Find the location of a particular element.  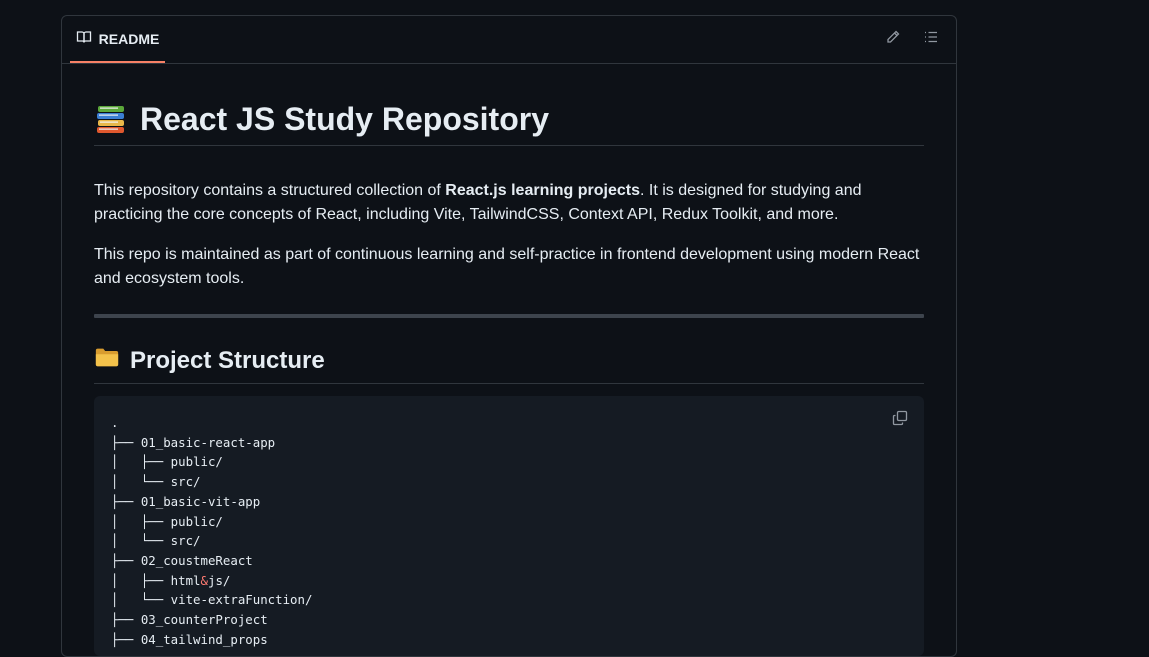

horizontal-rule is located at coordinates (509, 316).